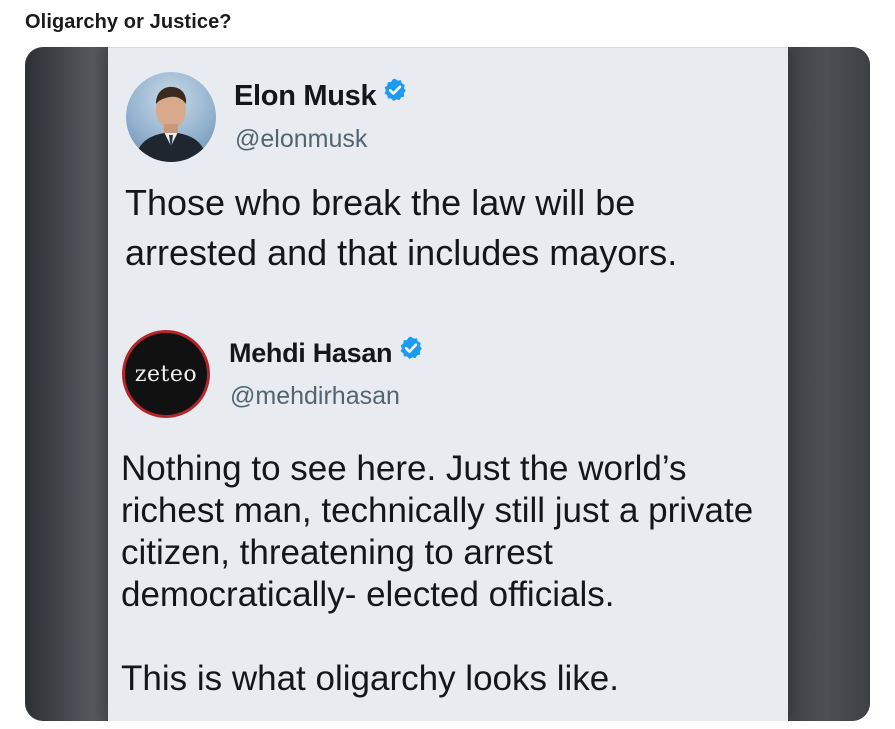 This screenshot has width=895, height=729. Describe the element at coordinates (128, 22) in the screenshot. I see `post-title: Oligarchy or Justice?` at that location.